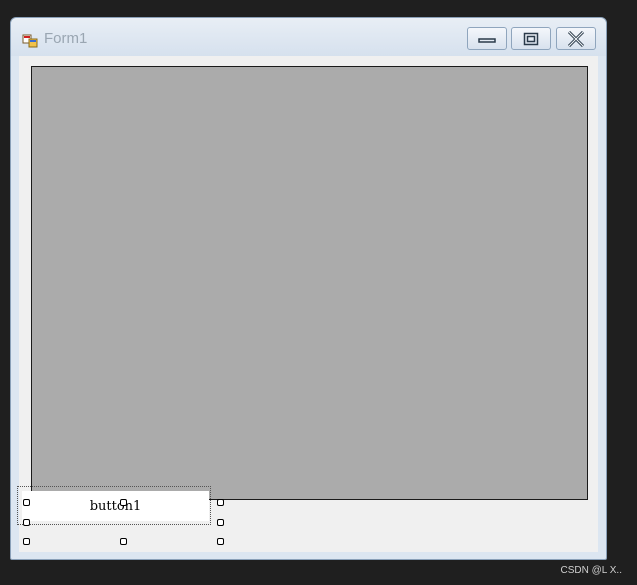  I want to click on button1: button1, so click(115, 506).